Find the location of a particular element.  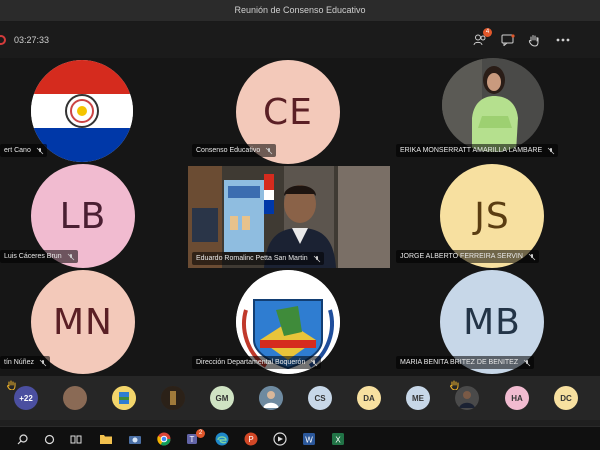

participant-name-text: Luis Cáceres Brun is located at coordinates (33, 256).